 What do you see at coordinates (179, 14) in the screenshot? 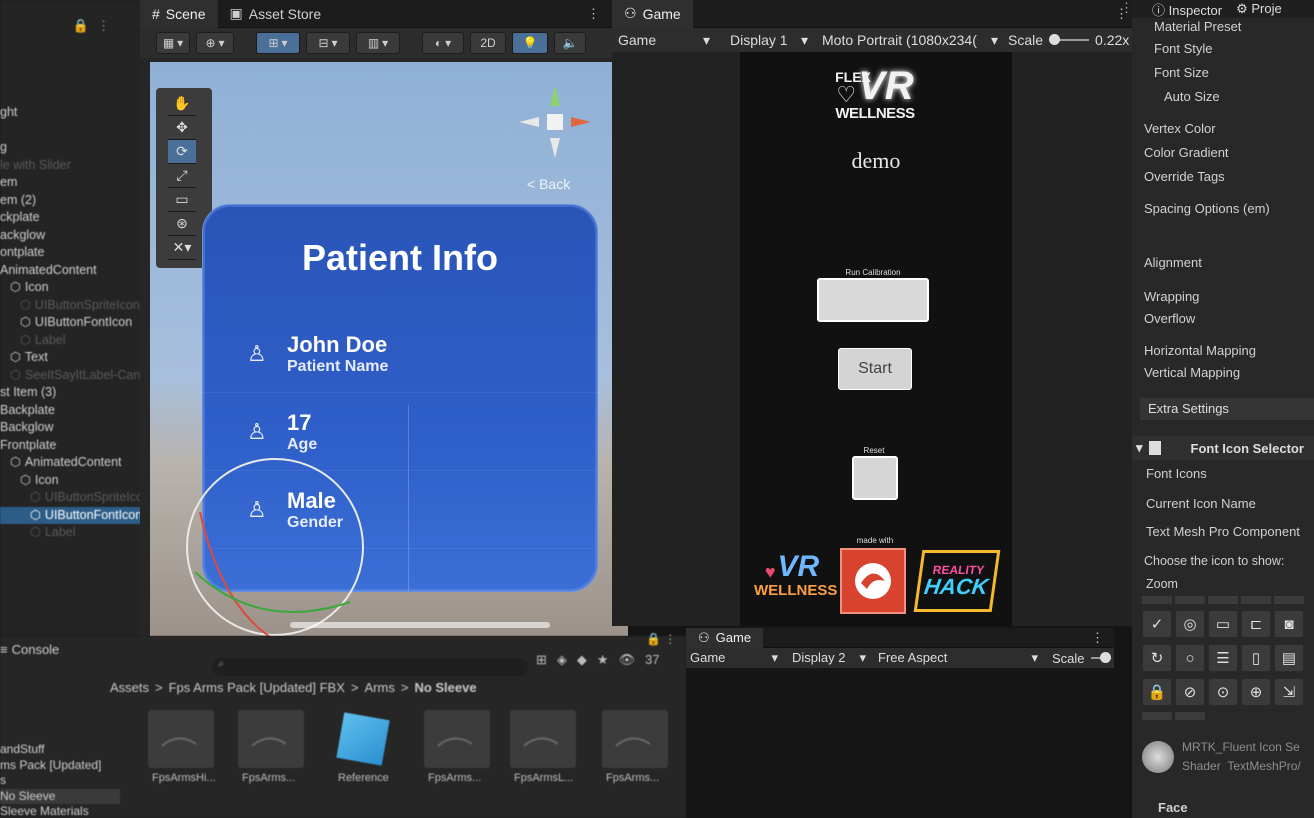
I see `tab-scene: # Scene` at bounding box center [179, 14].